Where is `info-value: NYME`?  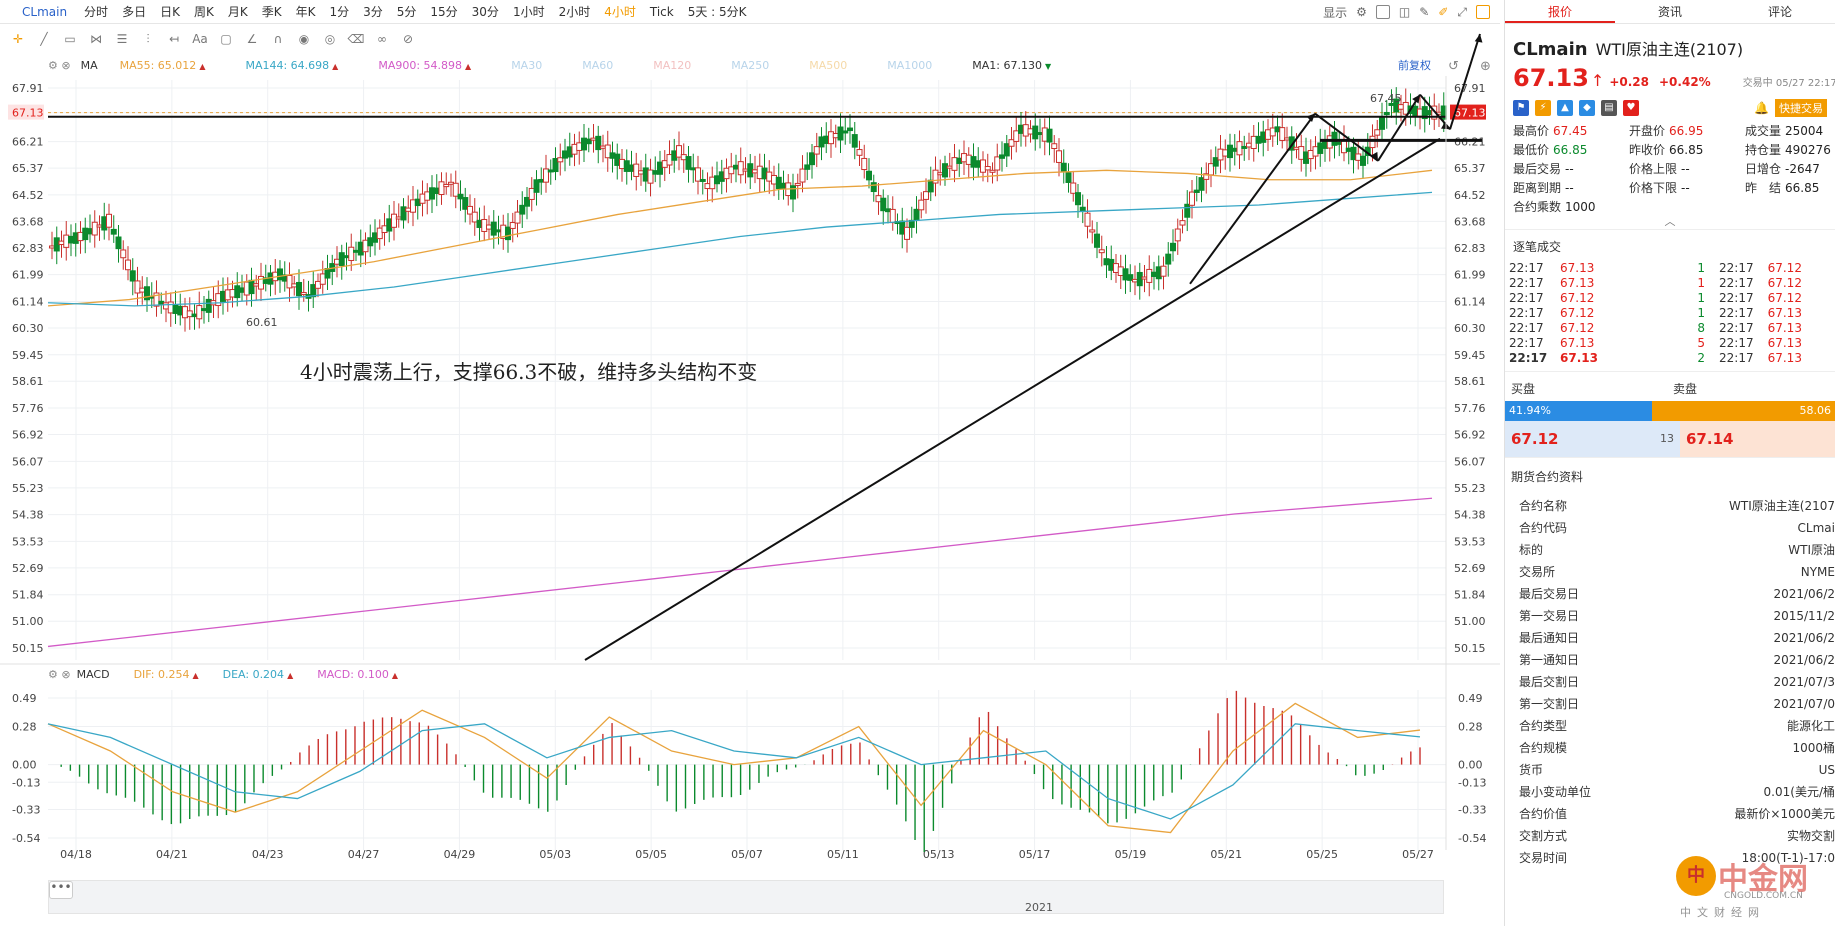 info-value: NYME is located at coordinates (1817, 572).